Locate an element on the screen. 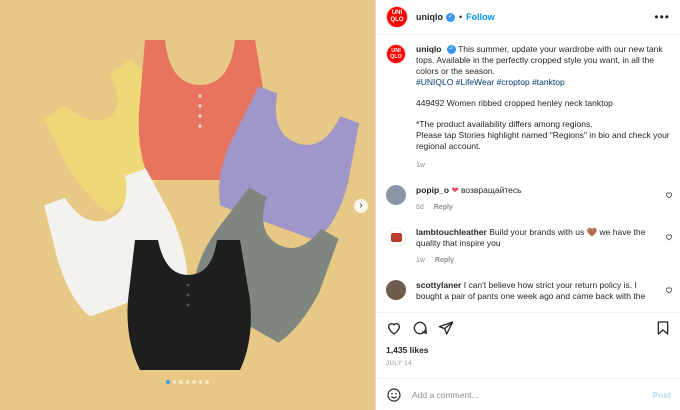  post-header: UNI QLO uniqlo ✓ • Follow ••• is located at coordinates (528, 17).